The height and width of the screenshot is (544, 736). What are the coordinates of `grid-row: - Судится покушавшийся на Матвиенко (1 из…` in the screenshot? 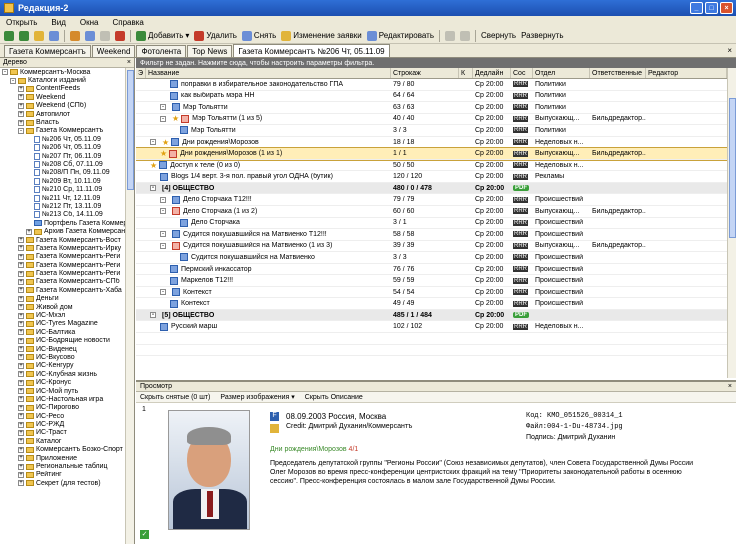 It's located at (431, 247).